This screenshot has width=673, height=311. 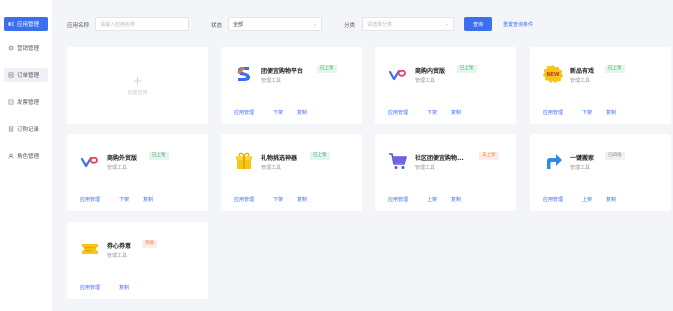 What do you see at coordinates (137, 92) in the screenshot?
I see `create-app-label: 创建应用` at bounding box center [137, 92].